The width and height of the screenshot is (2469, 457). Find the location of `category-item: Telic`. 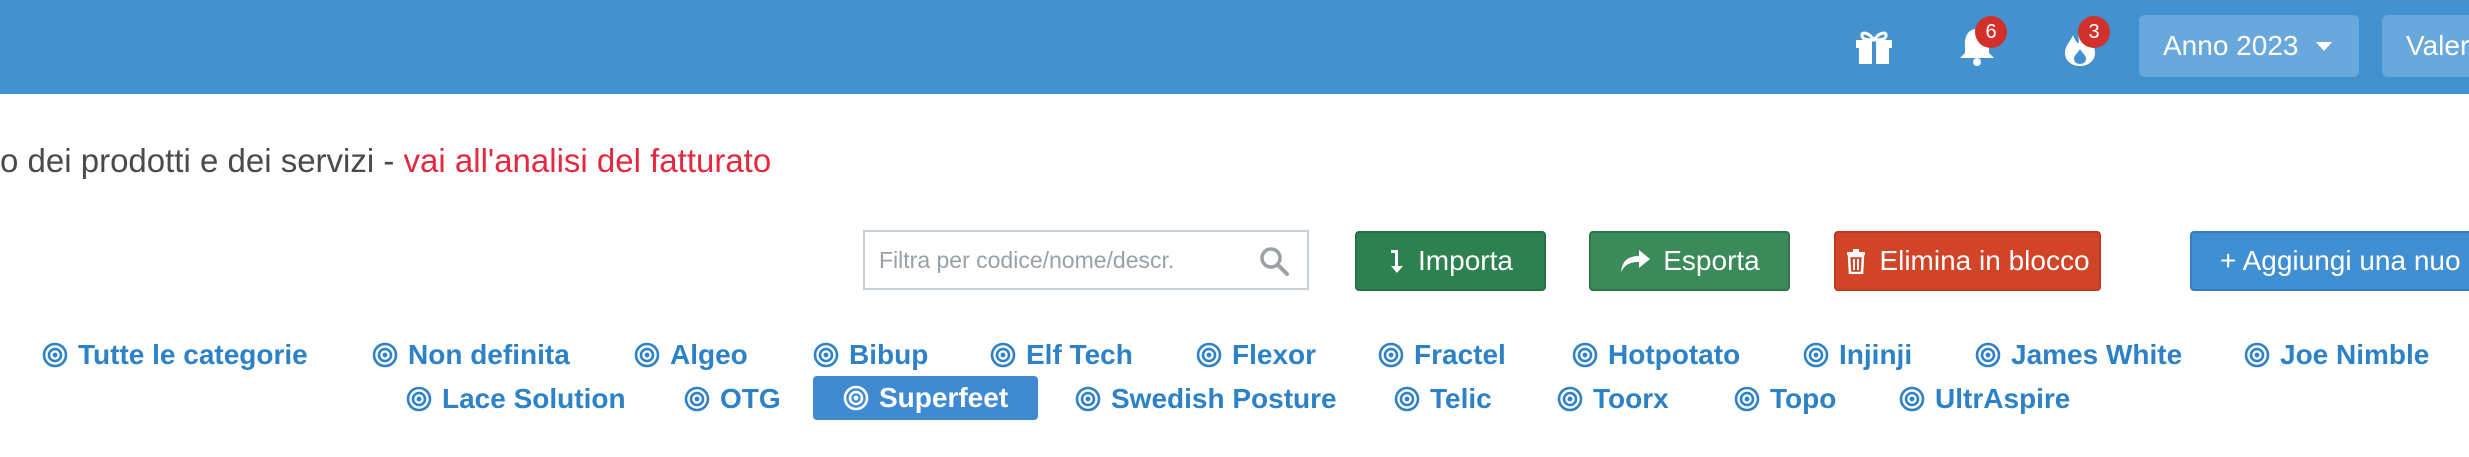

category-item: Telic is located at coordinates (1443, 399).